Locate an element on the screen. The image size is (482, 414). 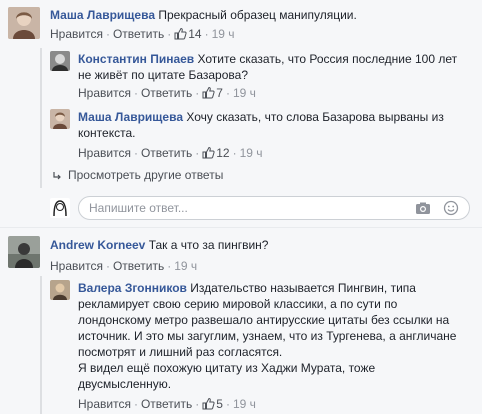
comment-text: Прекрасный образец манипуляции. is located at coordinates (257, 15).